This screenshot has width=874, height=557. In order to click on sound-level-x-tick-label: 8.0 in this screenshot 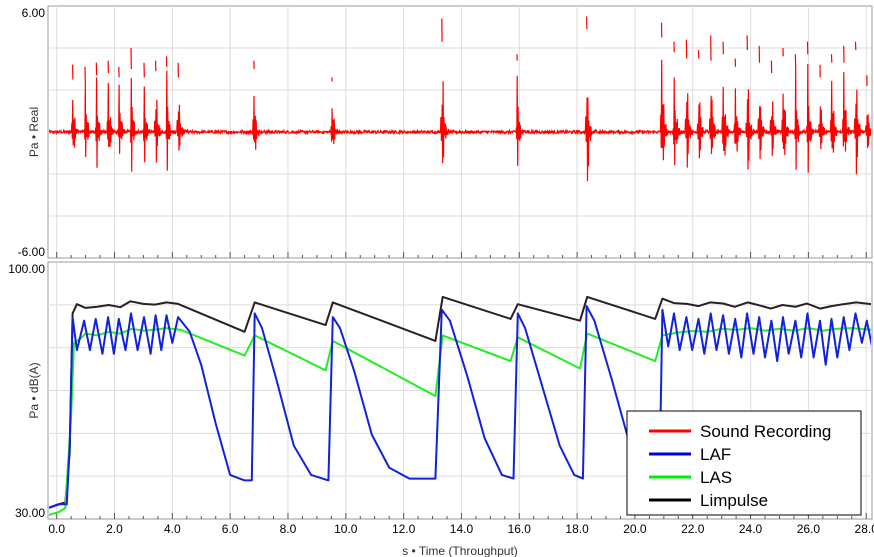, I will do `click(288, 529)`.